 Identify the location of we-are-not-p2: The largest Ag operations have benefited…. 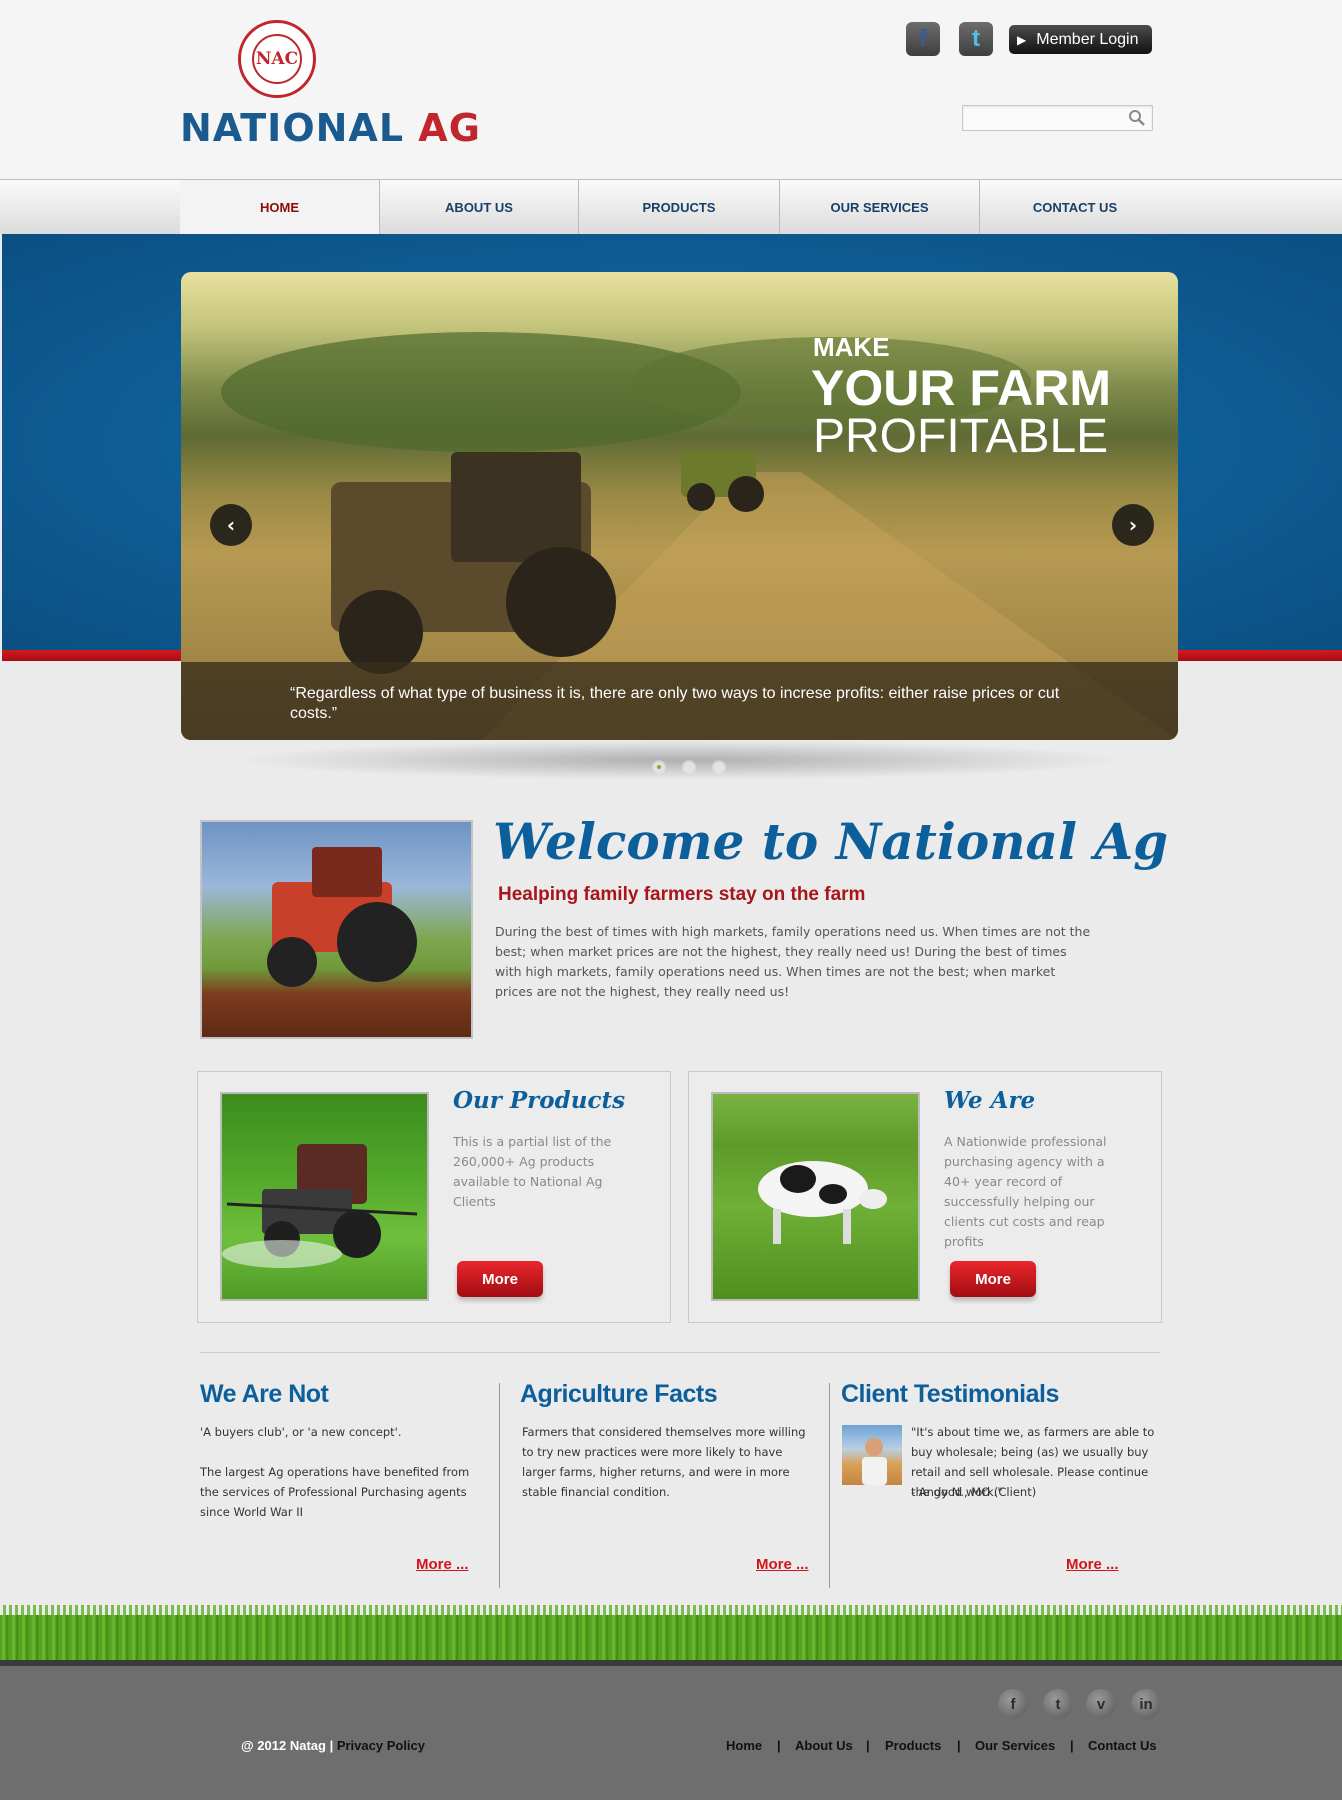
(335, 1492).